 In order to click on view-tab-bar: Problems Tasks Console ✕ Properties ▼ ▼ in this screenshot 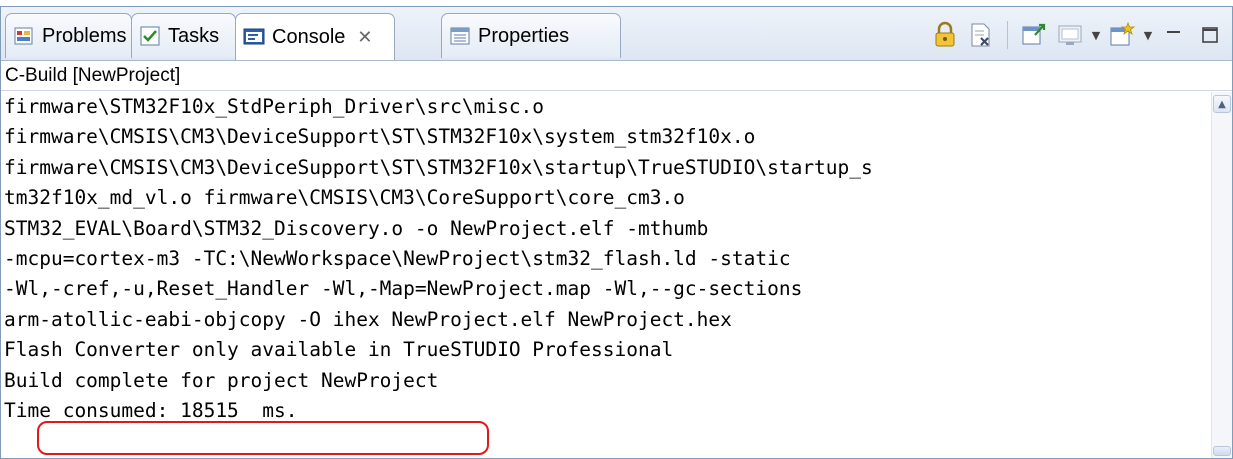, I will do `click(616, 34)`.